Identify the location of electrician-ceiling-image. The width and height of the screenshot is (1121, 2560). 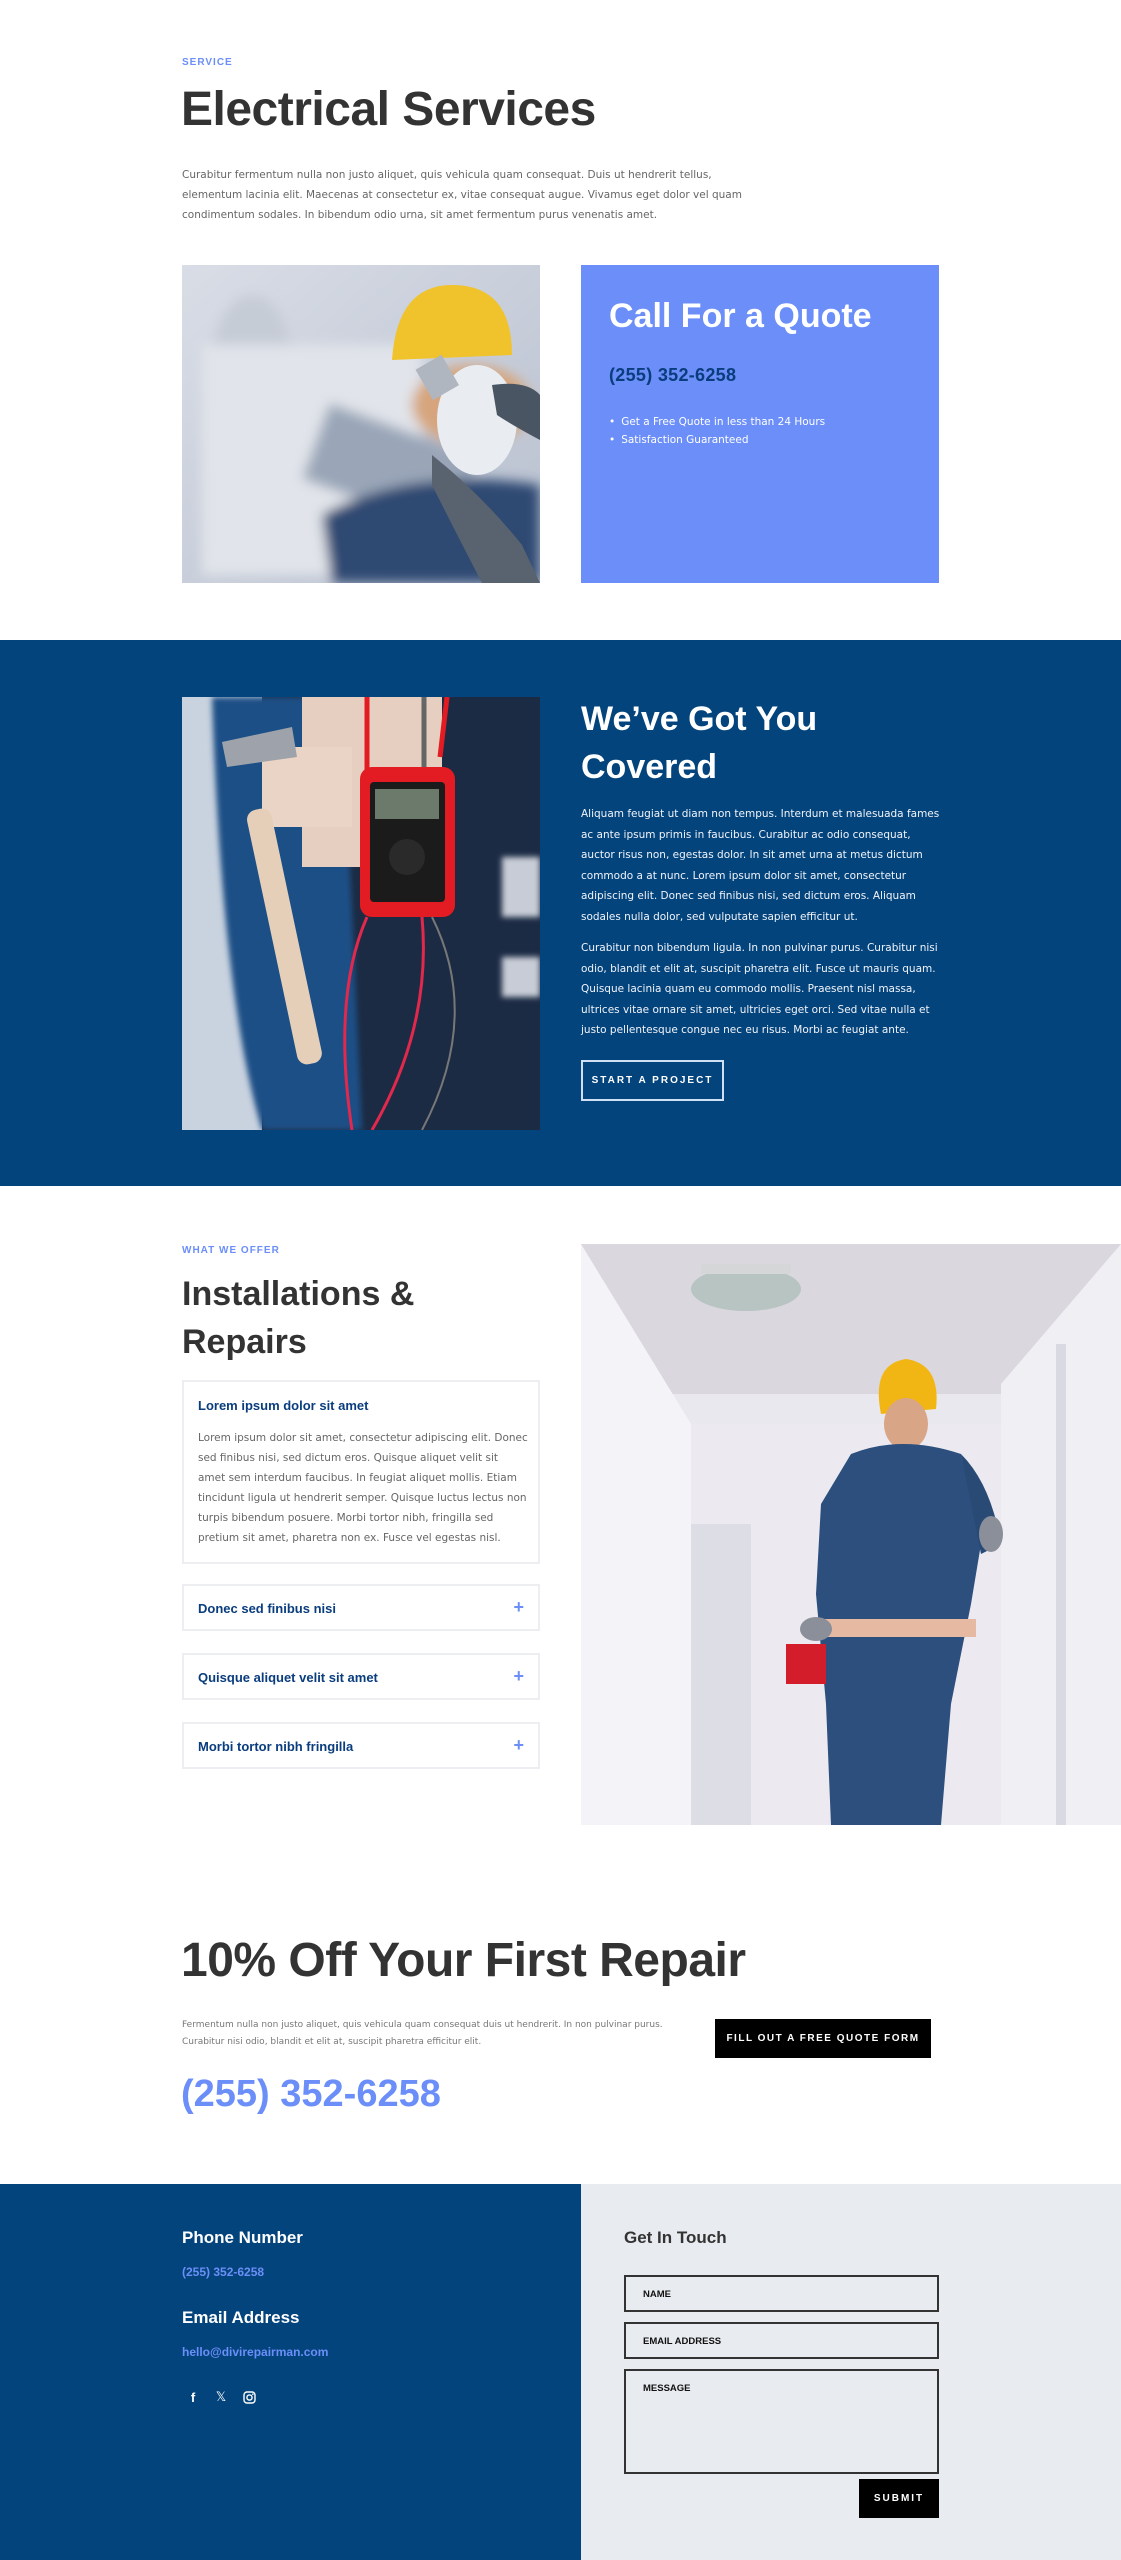
(851, 1534).